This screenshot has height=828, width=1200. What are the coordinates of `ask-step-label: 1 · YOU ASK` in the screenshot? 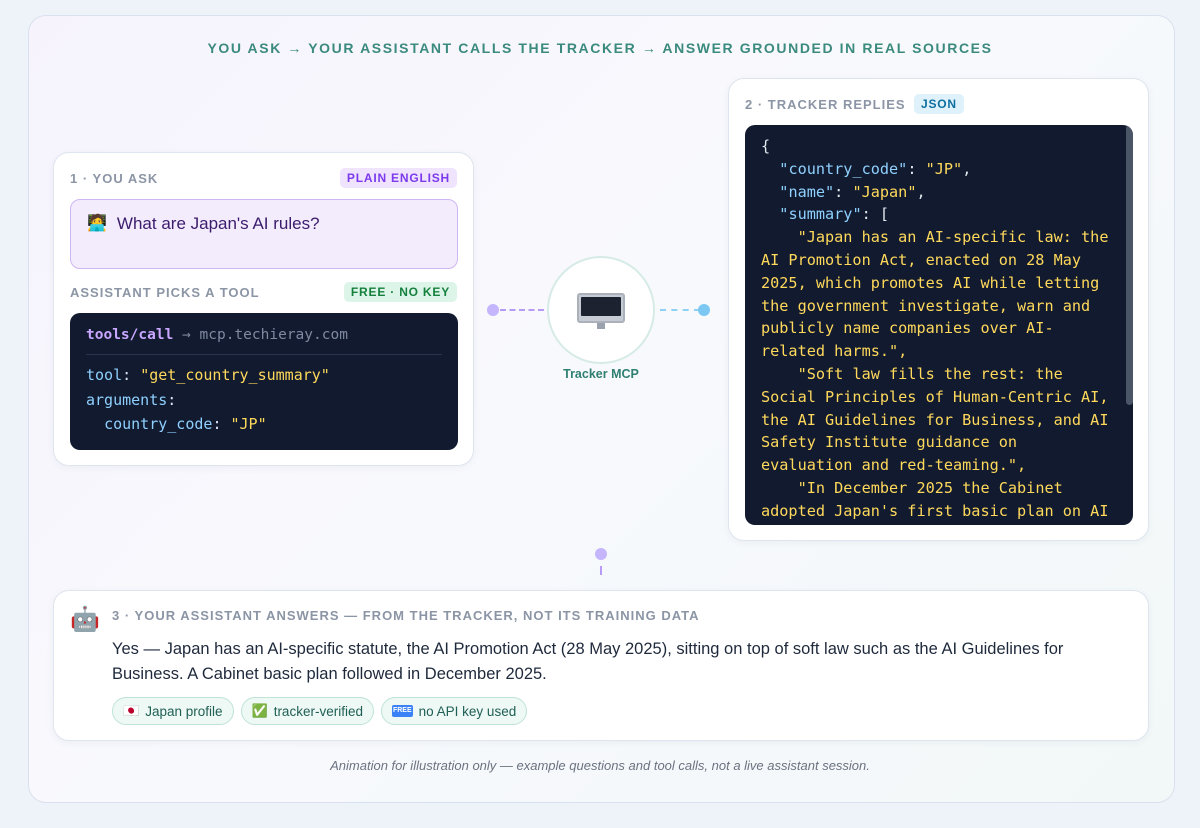 It's located at (114, 178).